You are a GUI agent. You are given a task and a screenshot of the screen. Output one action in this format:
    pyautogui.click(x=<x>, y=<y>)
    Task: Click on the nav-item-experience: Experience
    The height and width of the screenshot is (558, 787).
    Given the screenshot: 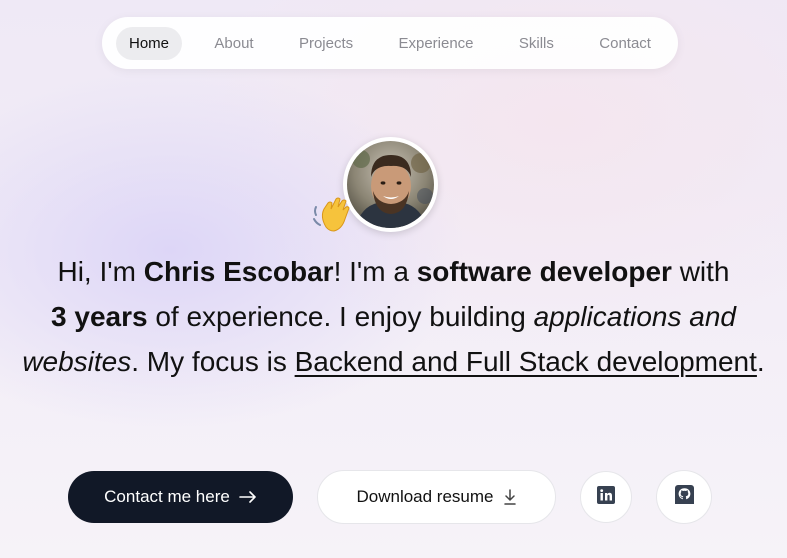 What is the action you would take?
    pyautogui.click(x=435, y=43)
    